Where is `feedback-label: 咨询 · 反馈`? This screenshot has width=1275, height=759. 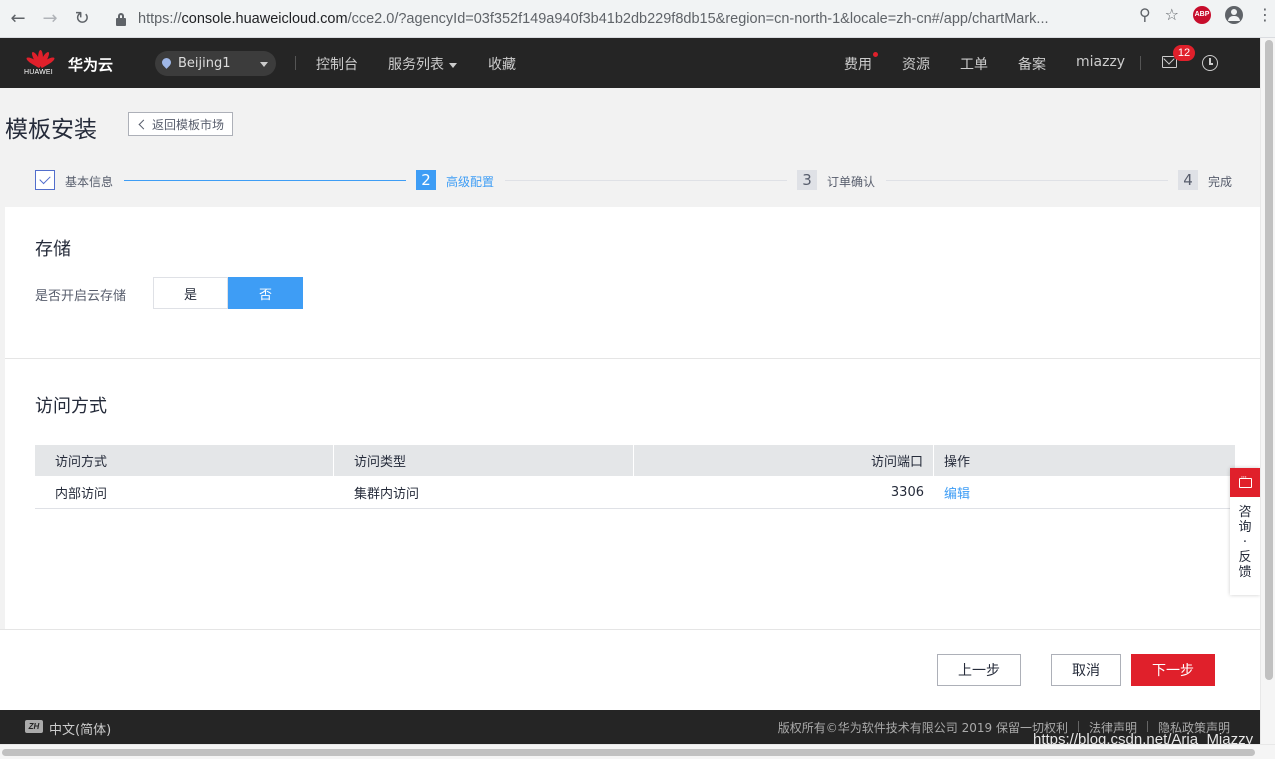
feedback-label: 咨询 · 反馈 is located at coordinates (1245, 538).